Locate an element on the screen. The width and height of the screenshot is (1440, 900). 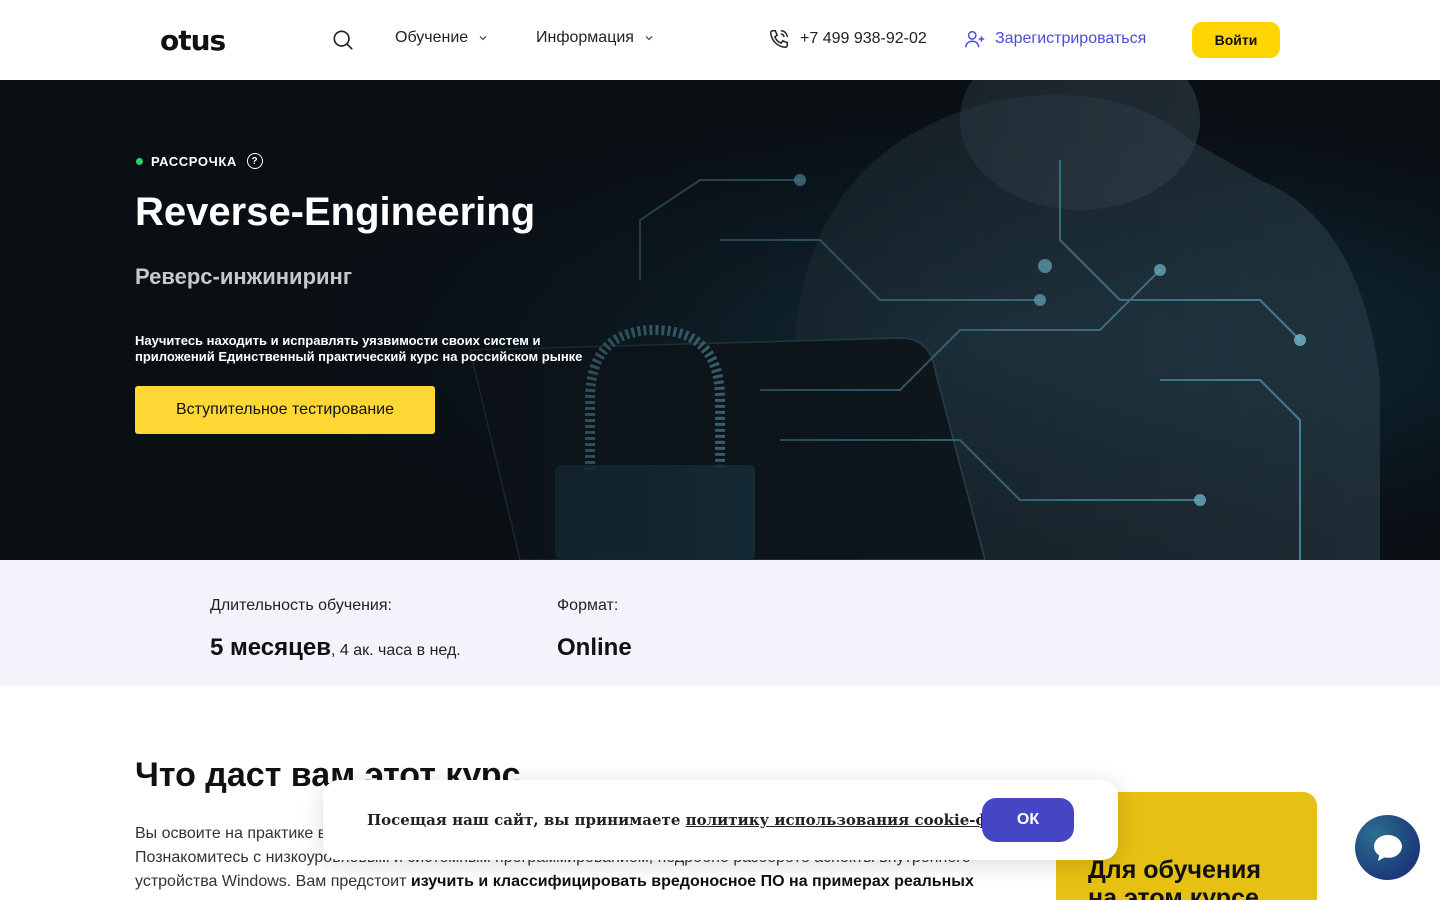
add-user-icon is located at coordinates (975, 39).